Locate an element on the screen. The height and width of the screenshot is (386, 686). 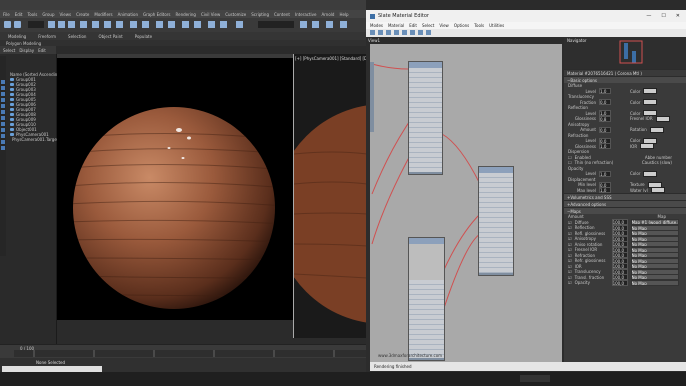
minimize-icon: — is located at coordinates (648, 16).